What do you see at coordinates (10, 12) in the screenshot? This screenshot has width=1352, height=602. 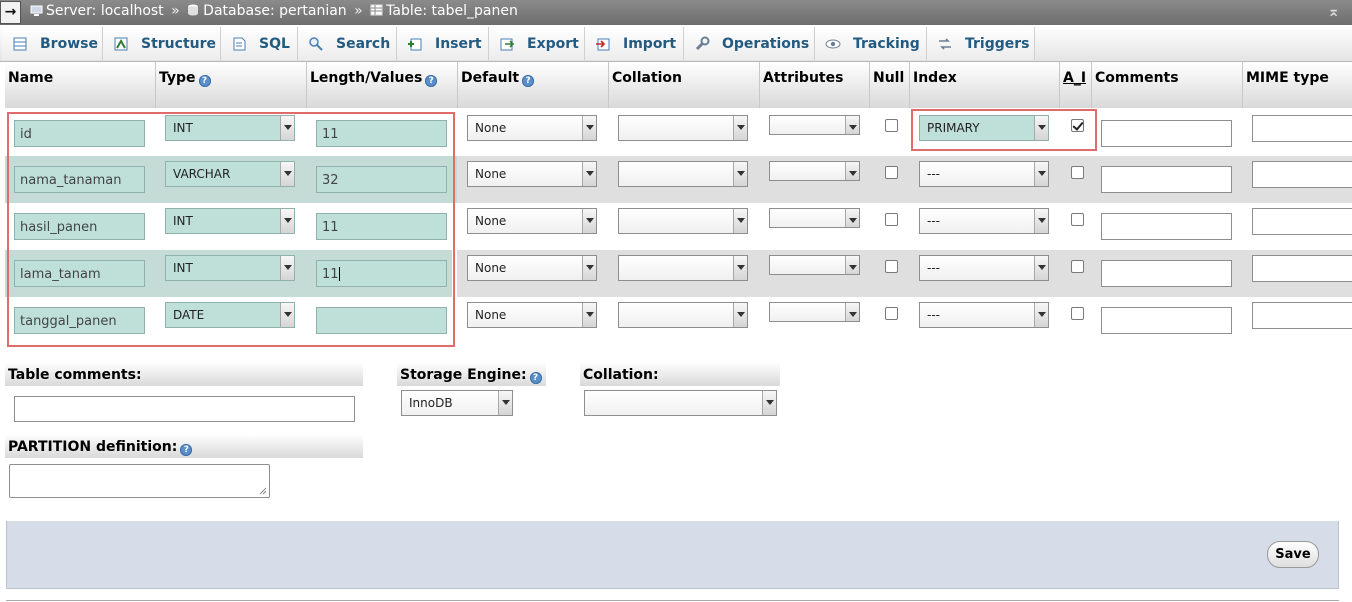 I see `navigation-toggle-button: →` at bounding box center [10, 12].